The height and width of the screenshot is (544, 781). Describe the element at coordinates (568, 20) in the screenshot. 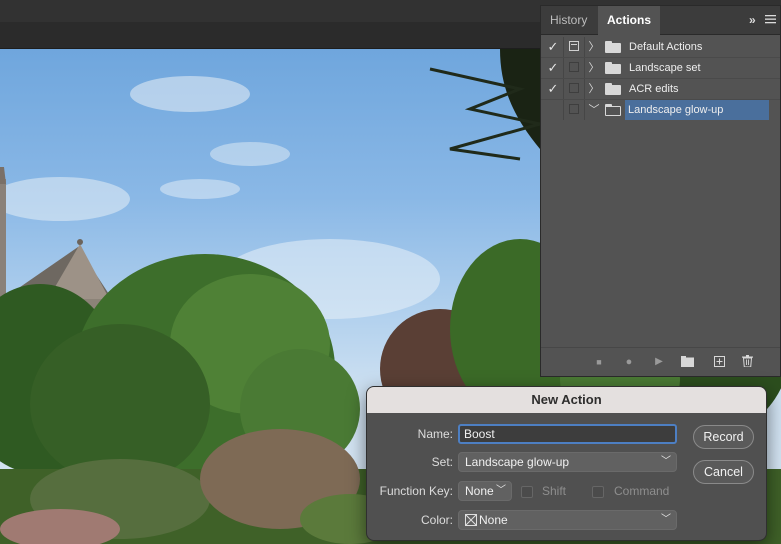

I see `tab-history: History` at that location.